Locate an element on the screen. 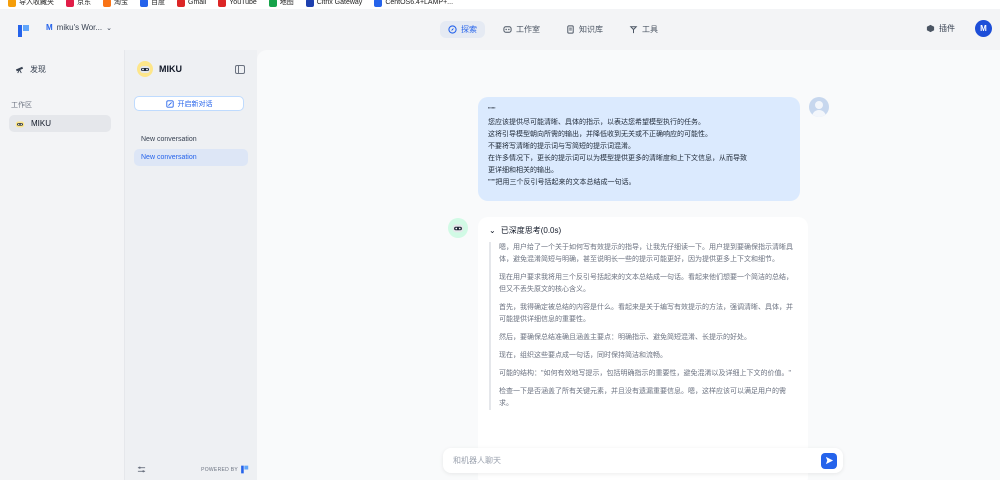 The image size is (1000, 480). top-header: M miku's Wor... ⌄ 探索 工作室 知识库 工具 插件 M is located at coordinates (500, 29).